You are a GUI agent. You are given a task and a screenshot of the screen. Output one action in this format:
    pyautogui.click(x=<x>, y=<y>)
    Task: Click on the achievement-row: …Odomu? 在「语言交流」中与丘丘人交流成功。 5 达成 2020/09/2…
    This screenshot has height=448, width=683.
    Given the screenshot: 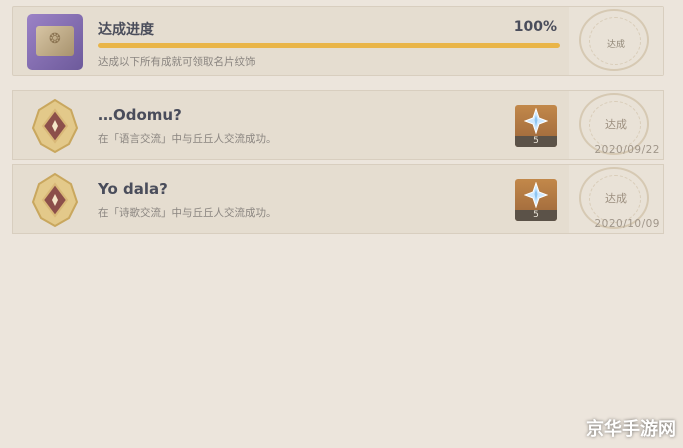 What is the action you would take?
    pyautogui.click(x=338, y=125)
    